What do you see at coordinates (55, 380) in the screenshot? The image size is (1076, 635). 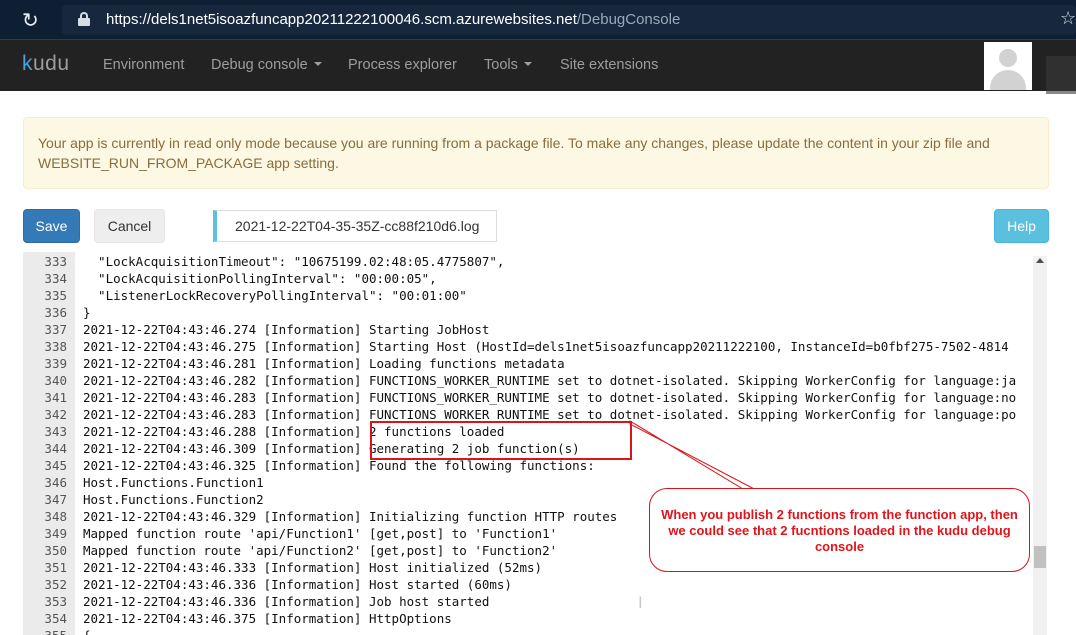 I see `line-number: 340` at bounding box center [55, 380].